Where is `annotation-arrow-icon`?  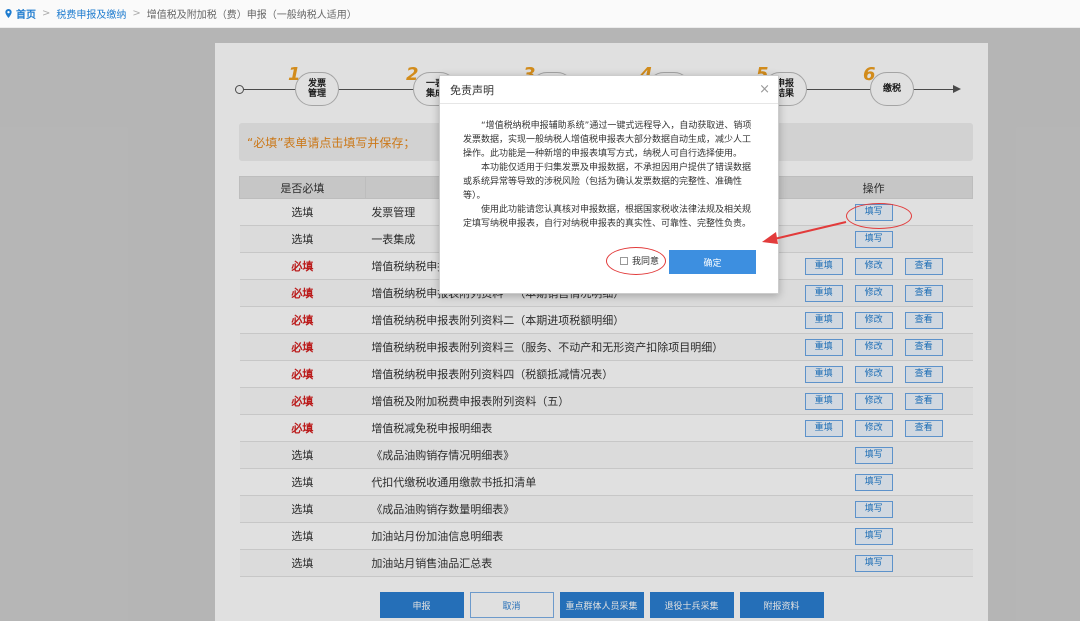 annotation-arrow-icon is located at coordinates (804, 232).